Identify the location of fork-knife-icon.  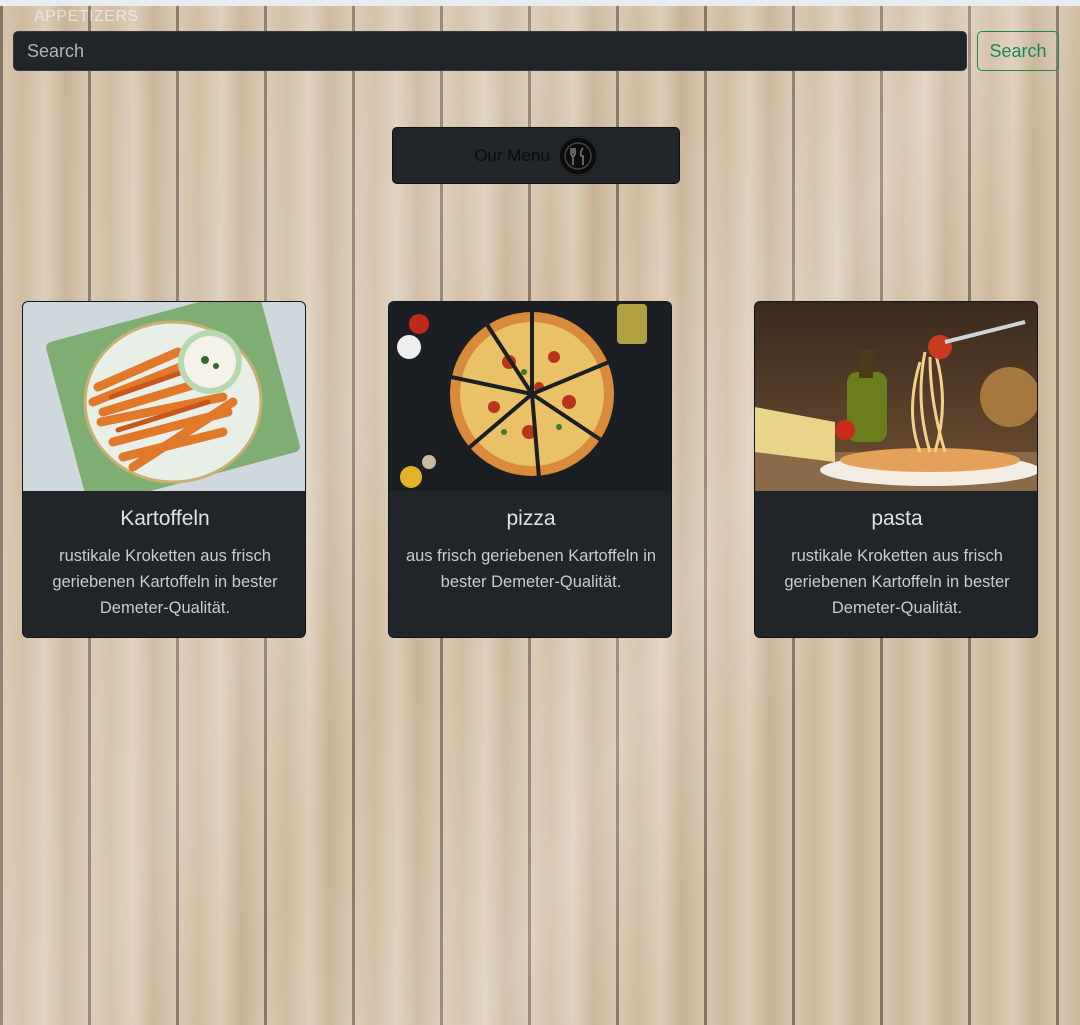
(577, 155).